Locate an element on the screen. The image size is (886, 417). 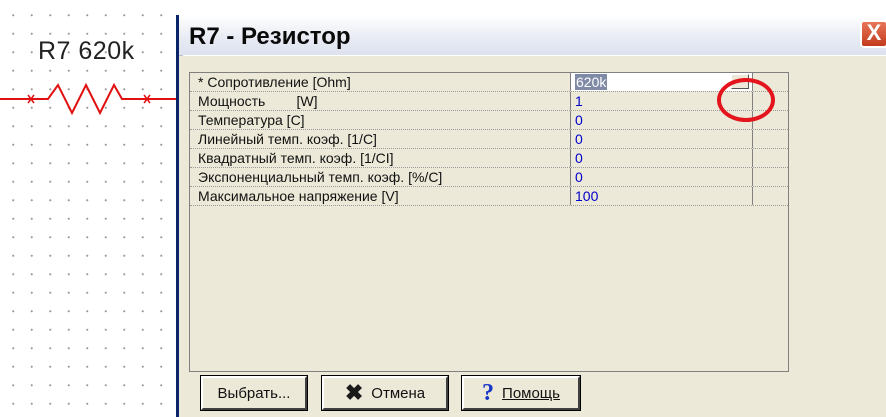
cancel-button-label: Отмена is located at coordinates (398, 393).